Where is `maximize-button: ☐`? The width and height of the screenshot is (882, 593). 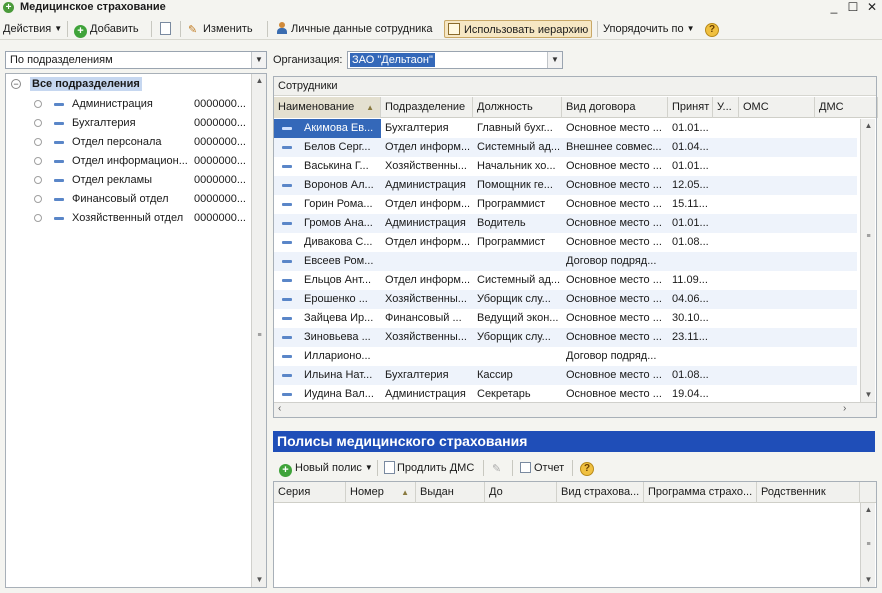 maximize-button: ☐ is located at coordinates (853, 7).